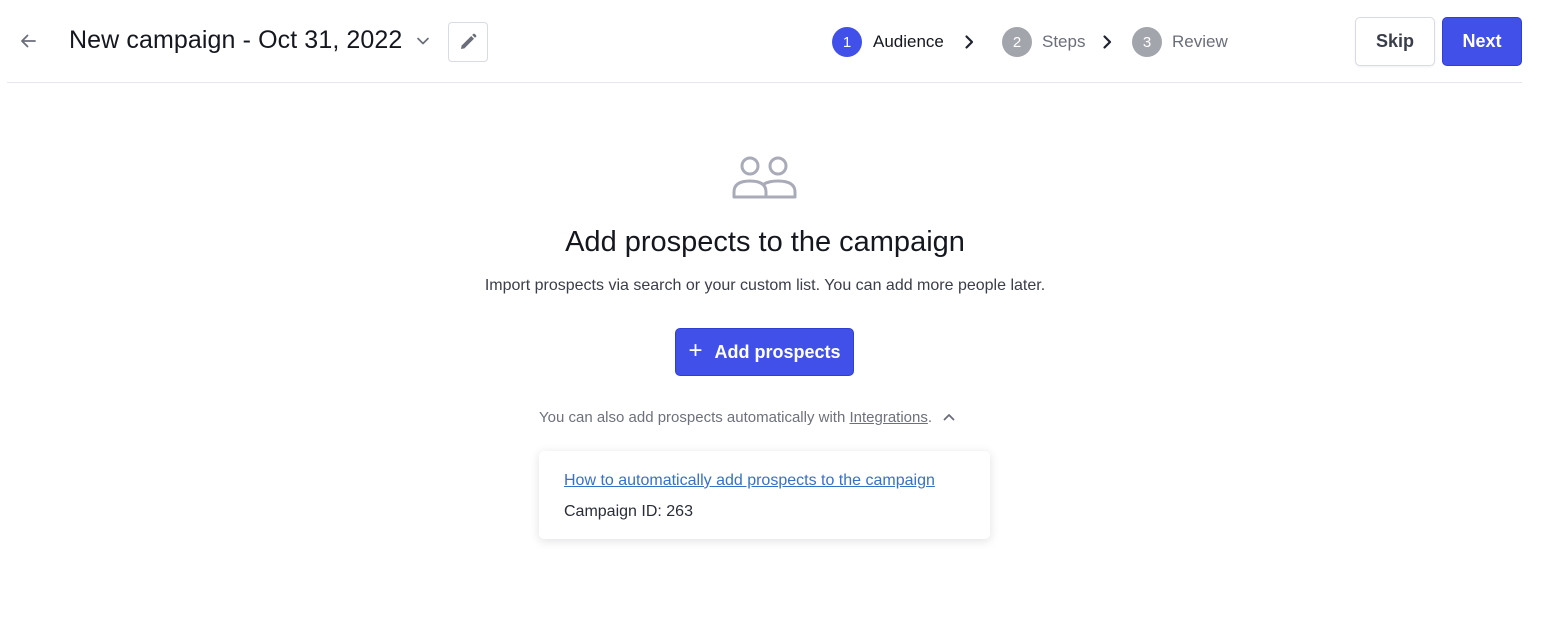 Image resolution: width=1550 pixels, height=617 pixels. I want to click on step-2-number: 2, so click(1017, 42).